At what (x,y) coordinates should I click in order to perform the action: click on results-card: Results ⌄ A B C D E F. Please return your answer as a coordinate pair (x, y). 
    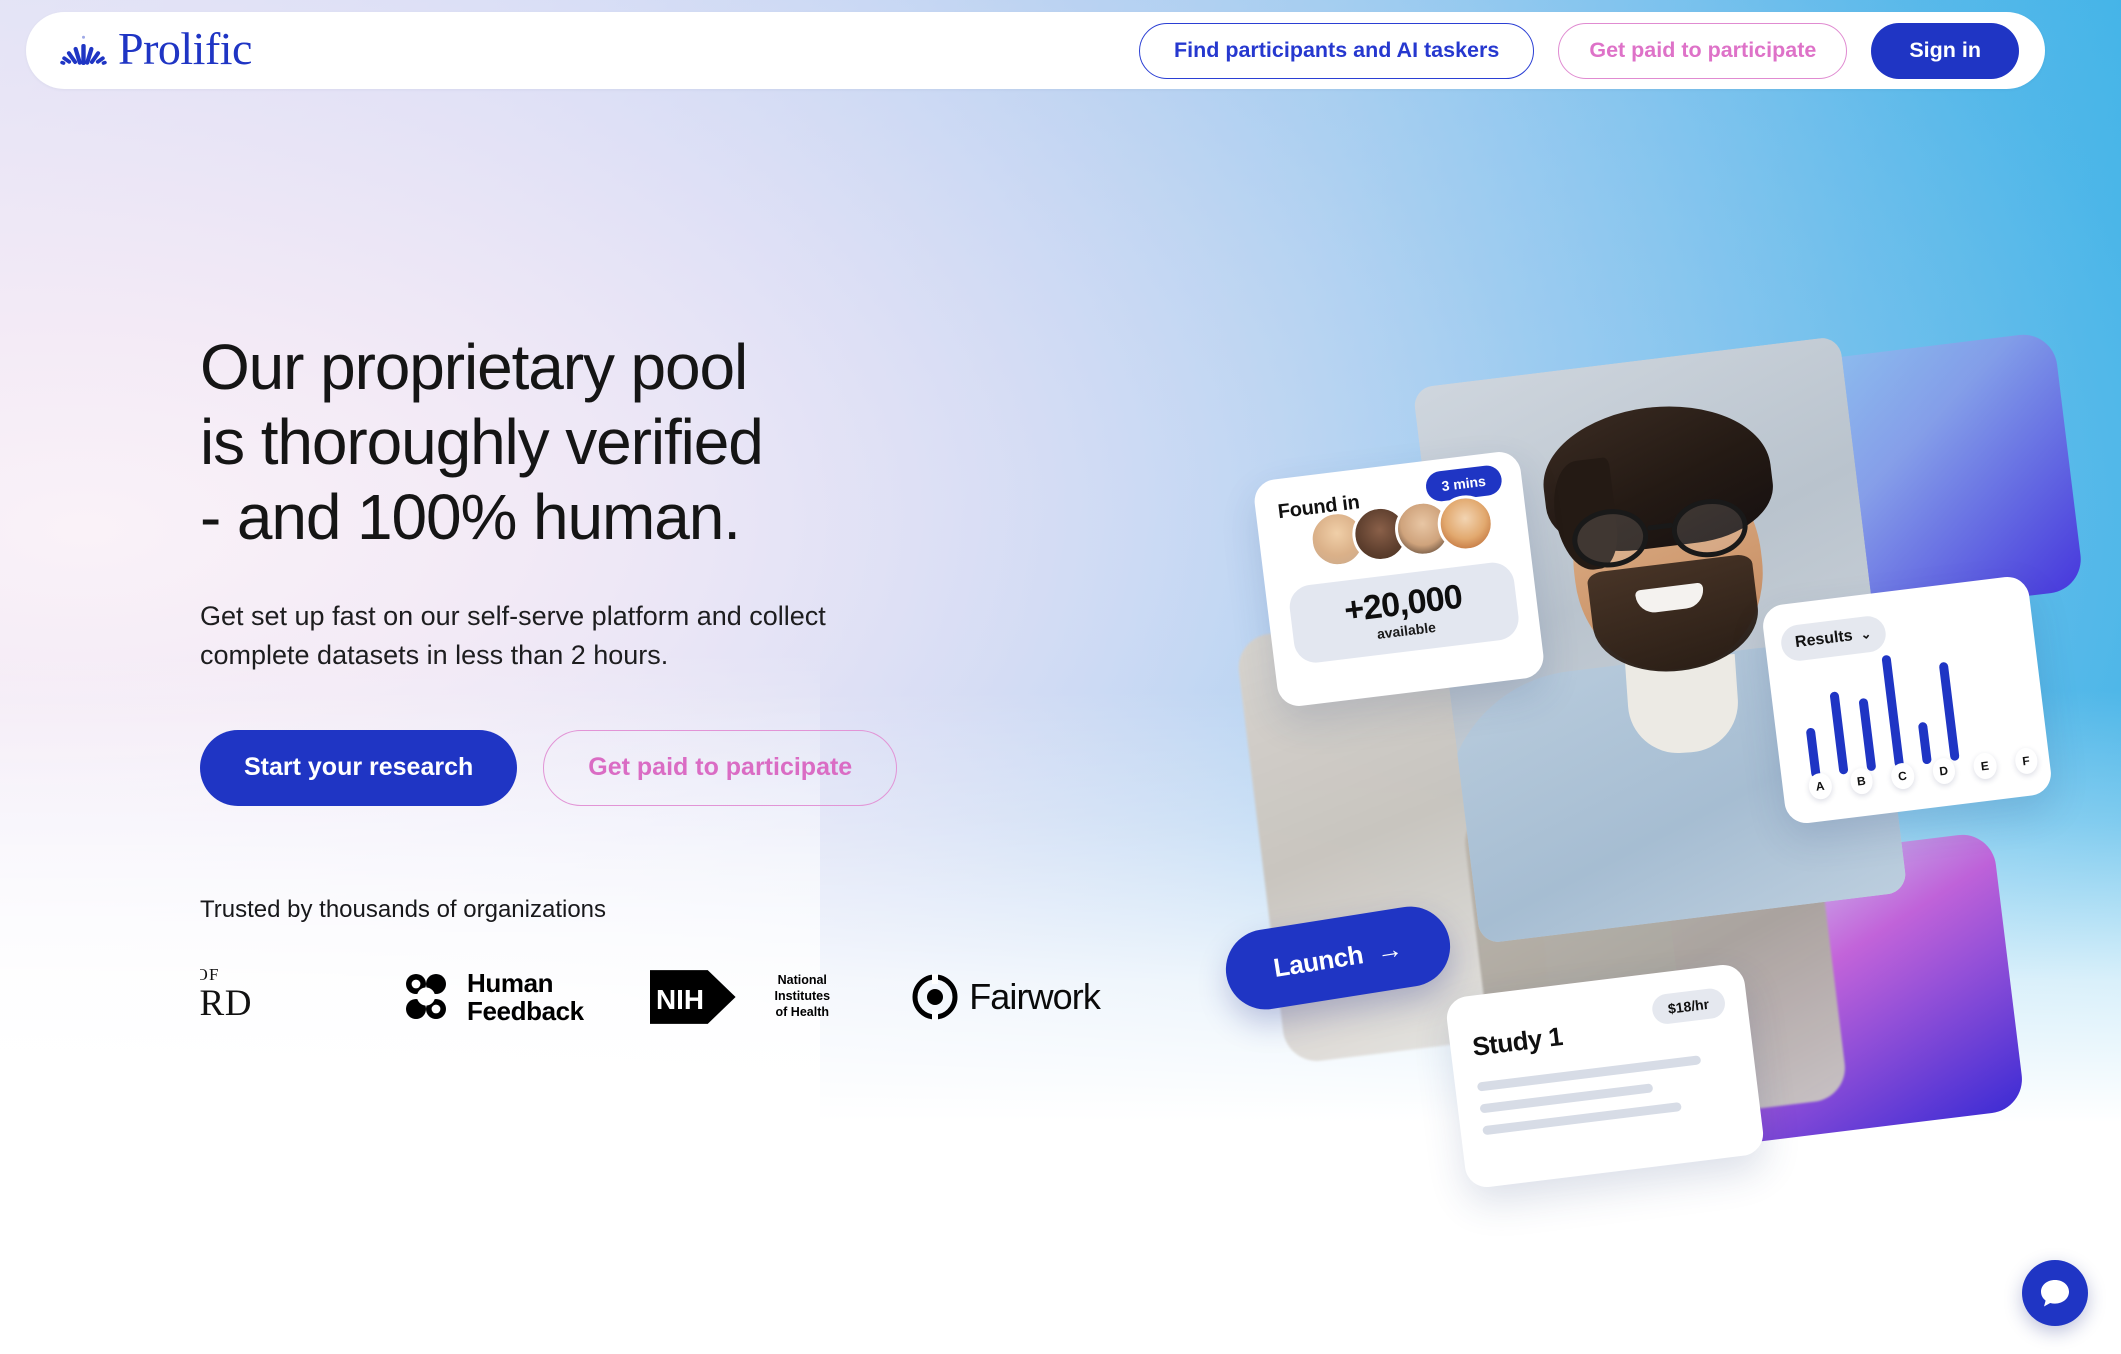
    Looking at the image, I should click on (1907, 700).